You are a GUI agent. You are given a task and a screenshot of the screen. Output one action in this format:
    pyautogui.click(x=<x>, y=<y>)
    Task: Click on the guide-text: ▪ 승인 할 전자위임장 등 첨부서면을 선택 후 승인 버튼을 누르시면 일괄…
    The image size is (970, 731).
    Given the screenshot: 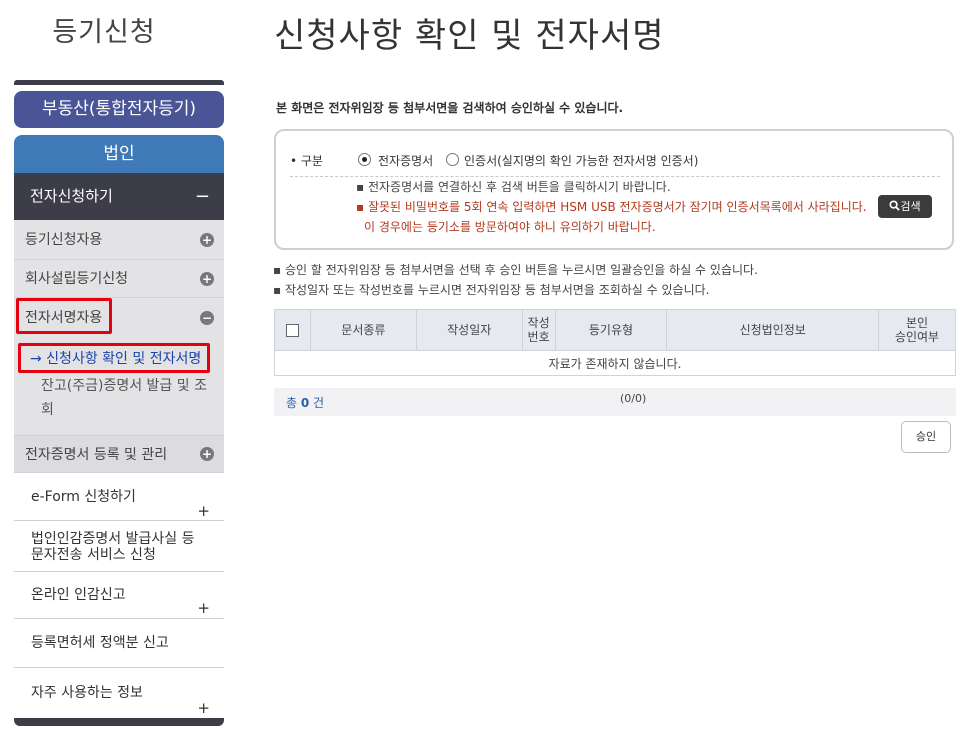 What is the action you would take?
    pyautogui.click(x=515, y=270)
    